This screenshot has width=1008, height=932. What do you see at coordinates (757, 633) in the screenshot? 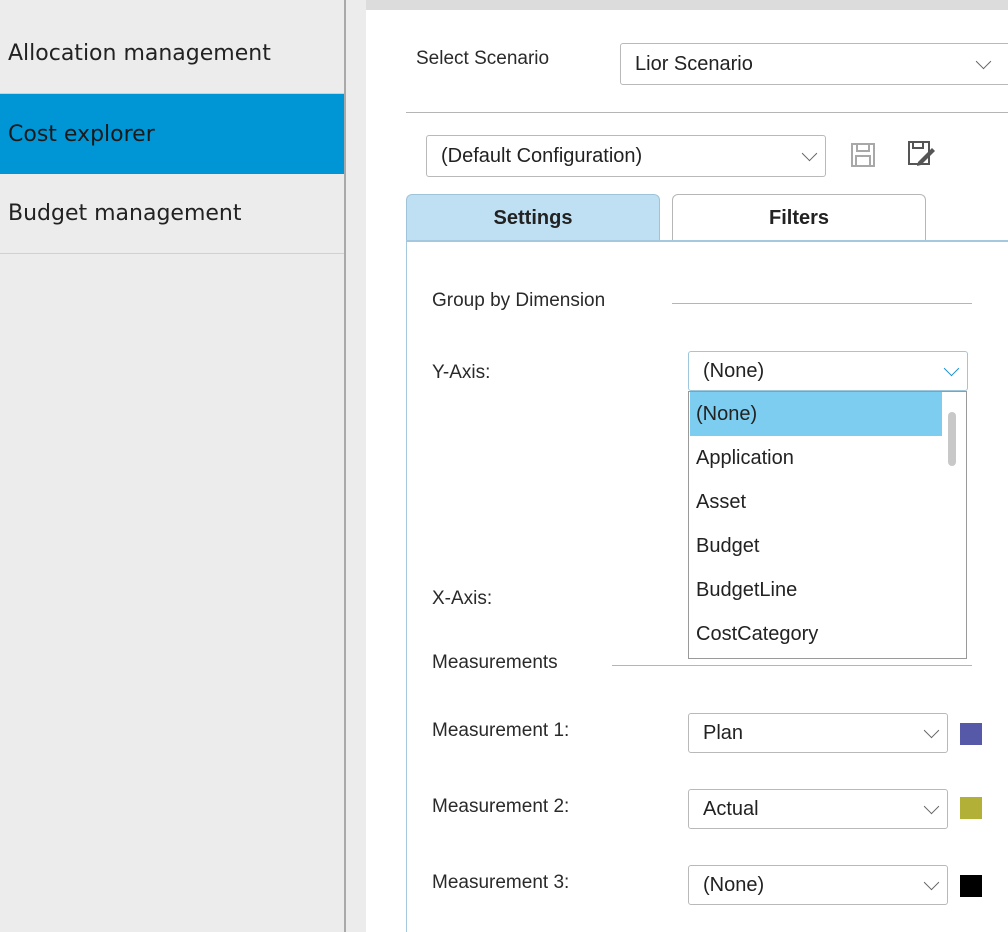
I see `option-label: CostCategory` at bounding box center [757, 633].